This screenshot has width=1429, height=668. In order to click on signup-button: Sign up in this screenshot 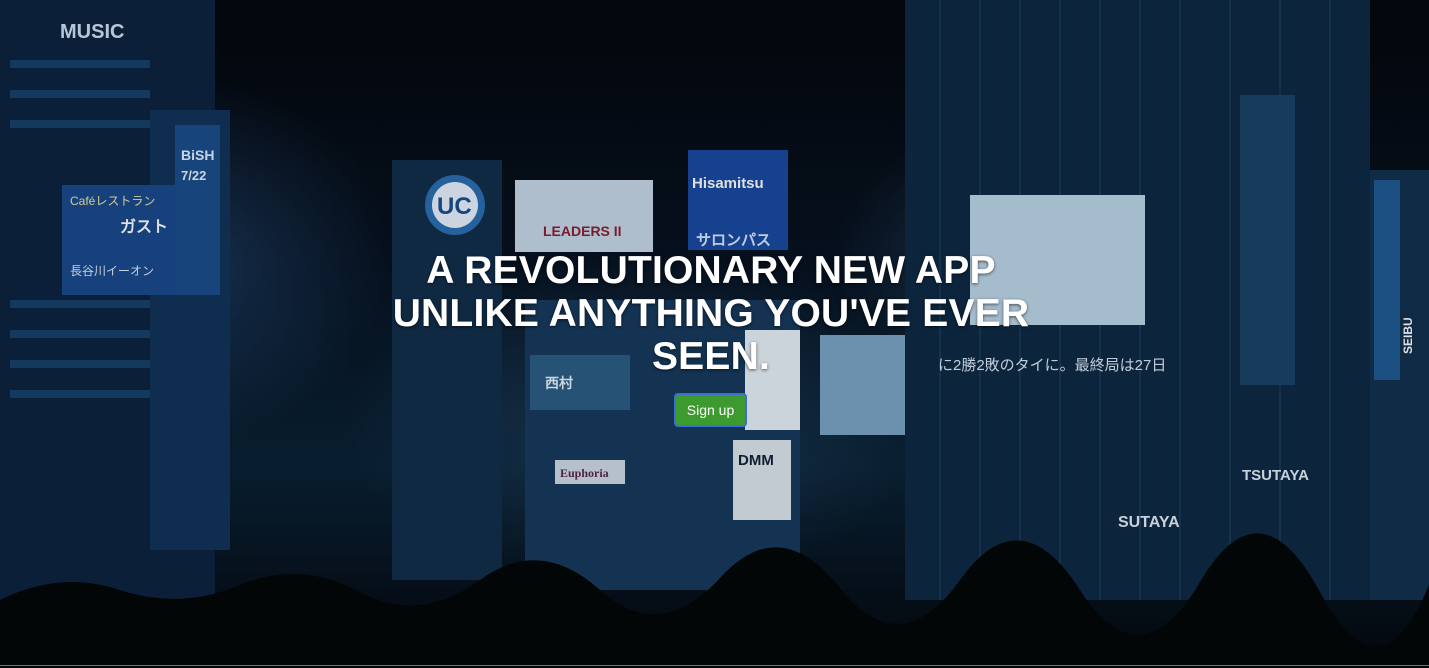, I will do `click(710, 410)`.